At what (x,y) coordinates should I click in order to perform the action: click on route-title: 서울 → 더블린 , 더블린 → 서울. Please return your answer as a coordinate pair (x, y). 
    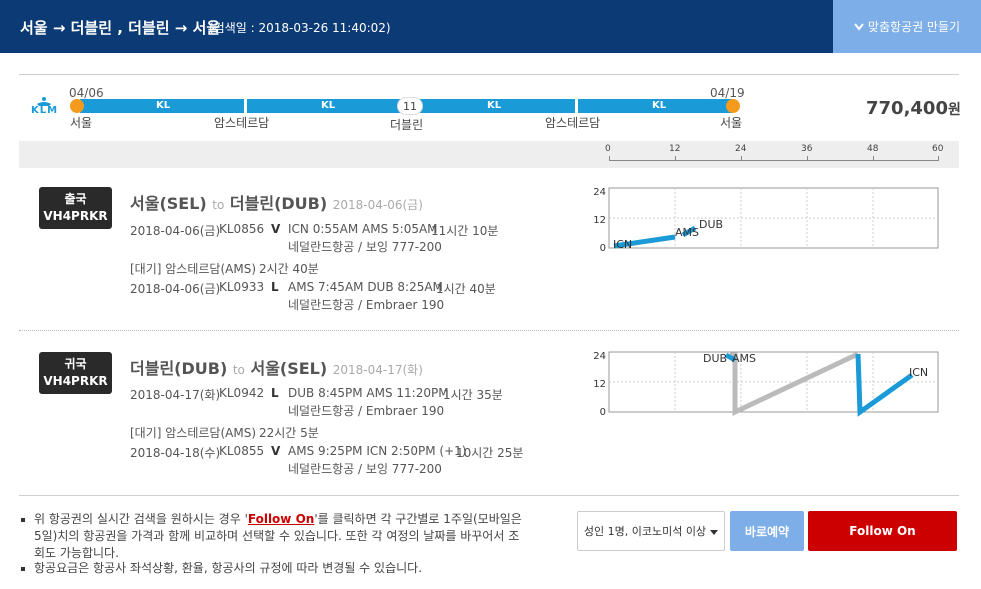
    Looking at the image, I should click on (120, 28).